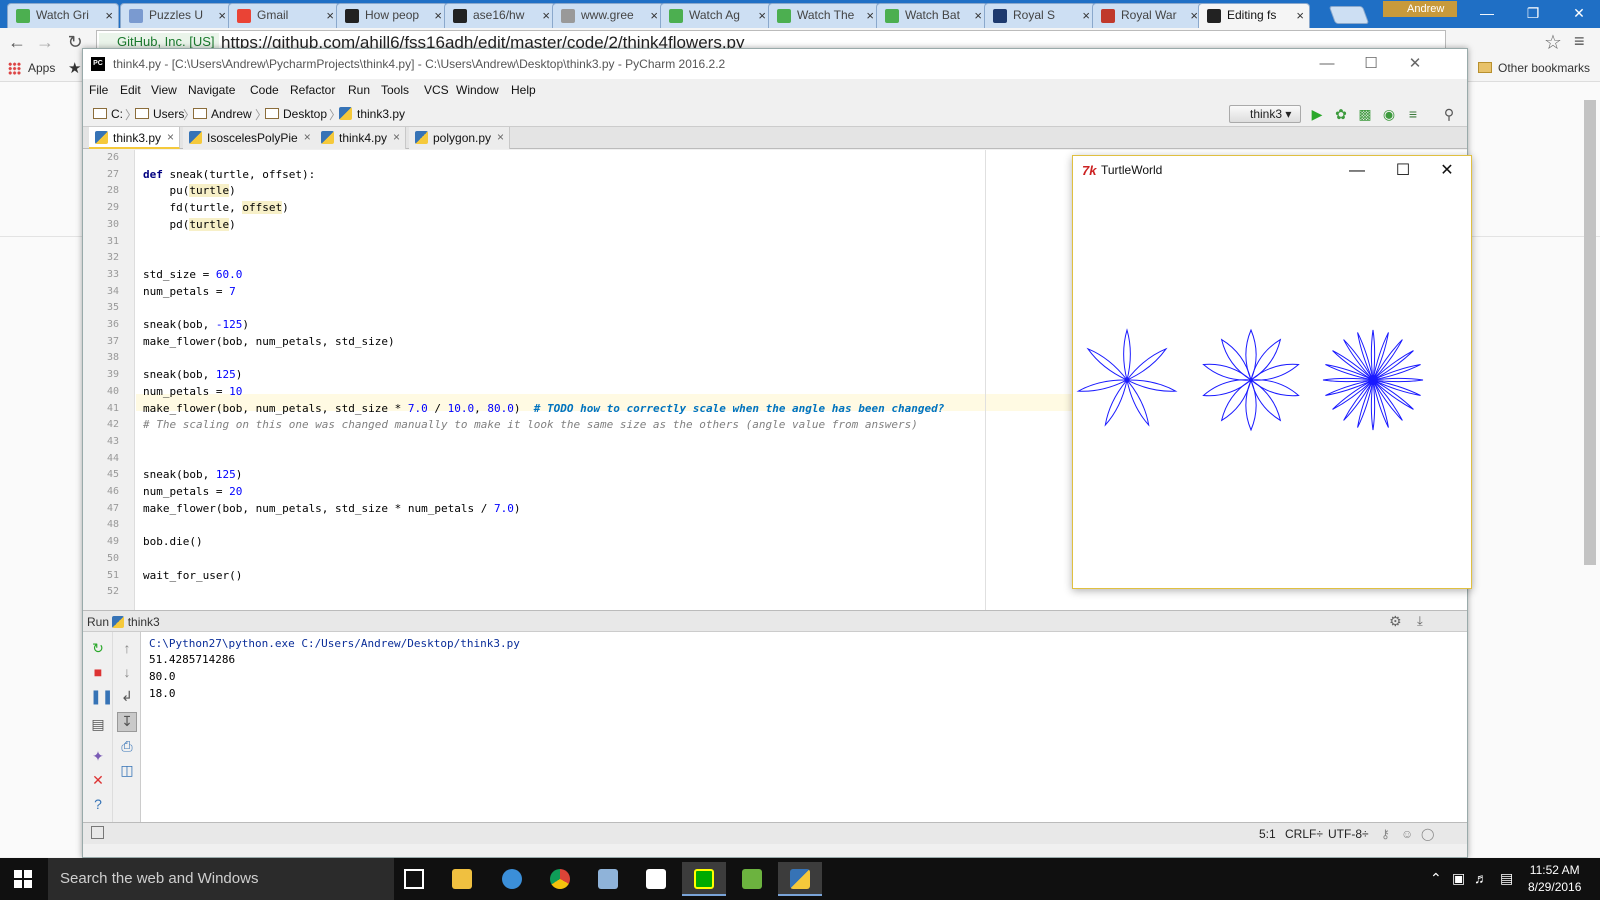 The width and height of the screenshot is (1600, 900). Describe the element at coordinates (1487, 13) in the screenshot. I see `browser-minimize-button: —` at that location.